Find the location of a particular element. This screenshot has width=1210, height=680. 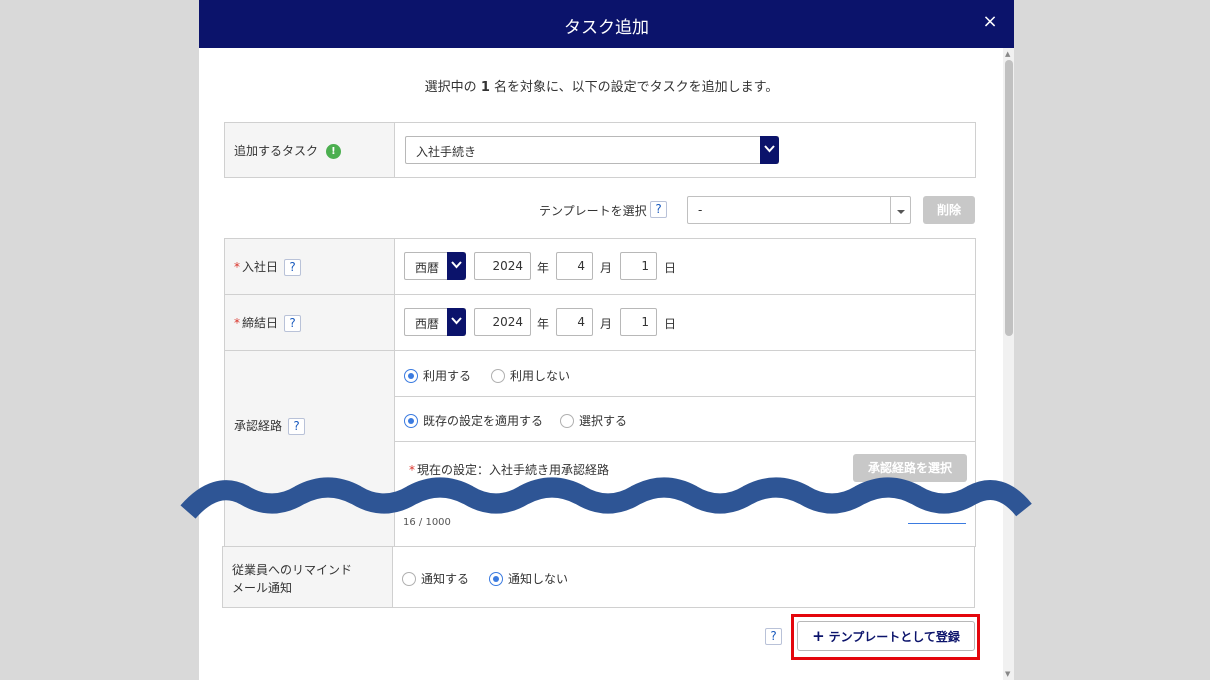

remind-label-cell: 従業員へのリマインド メール通知 is located at coordinates (308, 577).